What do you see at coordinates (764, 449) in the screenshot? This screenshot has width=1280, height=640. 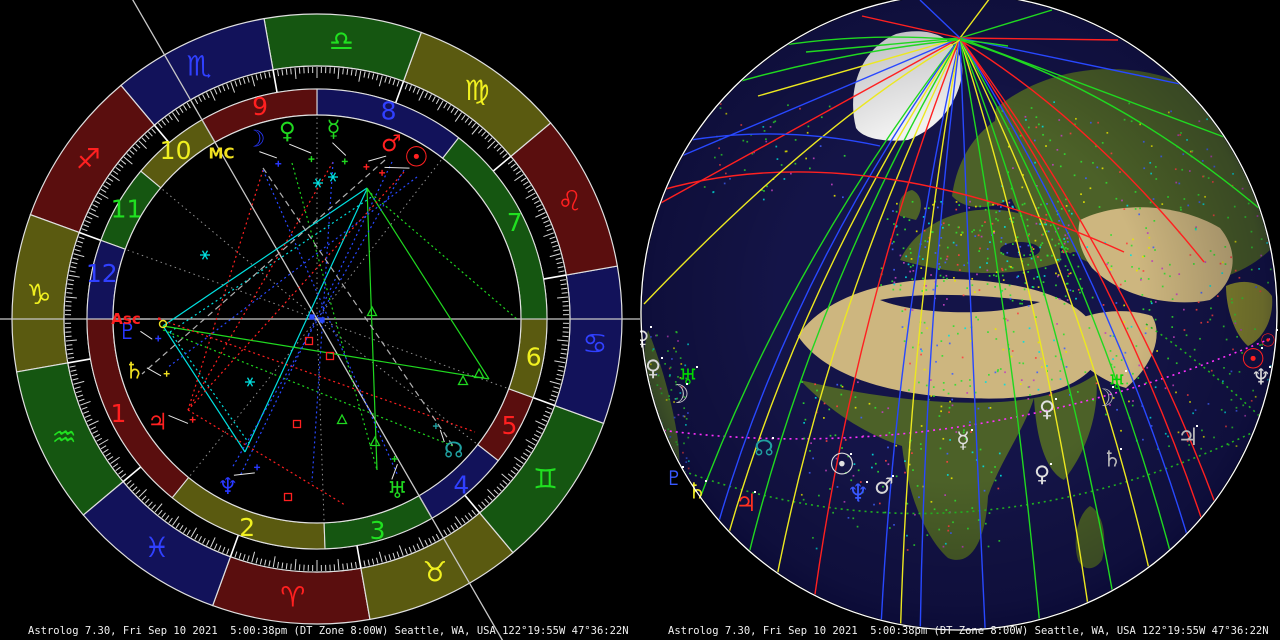 I see `planet-glyph-north-node-globe: ☊` at bounding box center [764, 449].